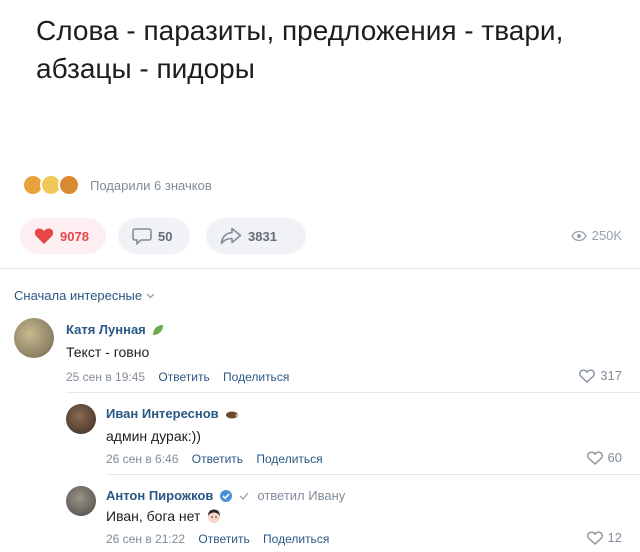  Describe the element at coordinates (214, 516) in the screenshot. I see `emoji-icon` at that location.